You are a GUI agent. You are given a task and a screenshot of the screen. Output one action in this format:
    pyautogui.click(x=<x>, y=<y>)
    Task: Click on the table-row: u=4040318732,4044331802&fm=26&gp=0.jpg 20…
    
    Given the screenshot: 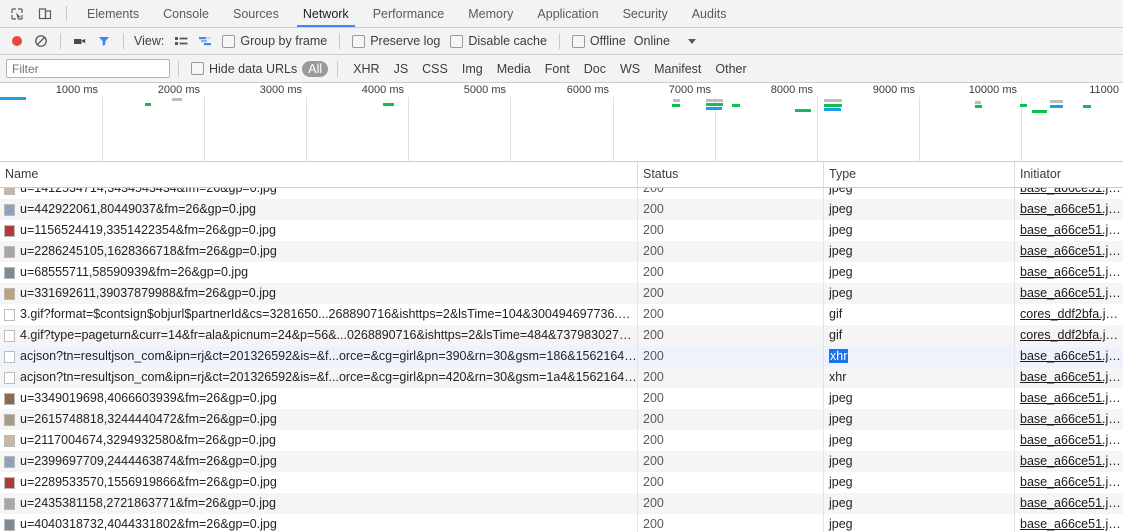 What is the action you would take?
    pyautogui.click(x=561, y=523)
    